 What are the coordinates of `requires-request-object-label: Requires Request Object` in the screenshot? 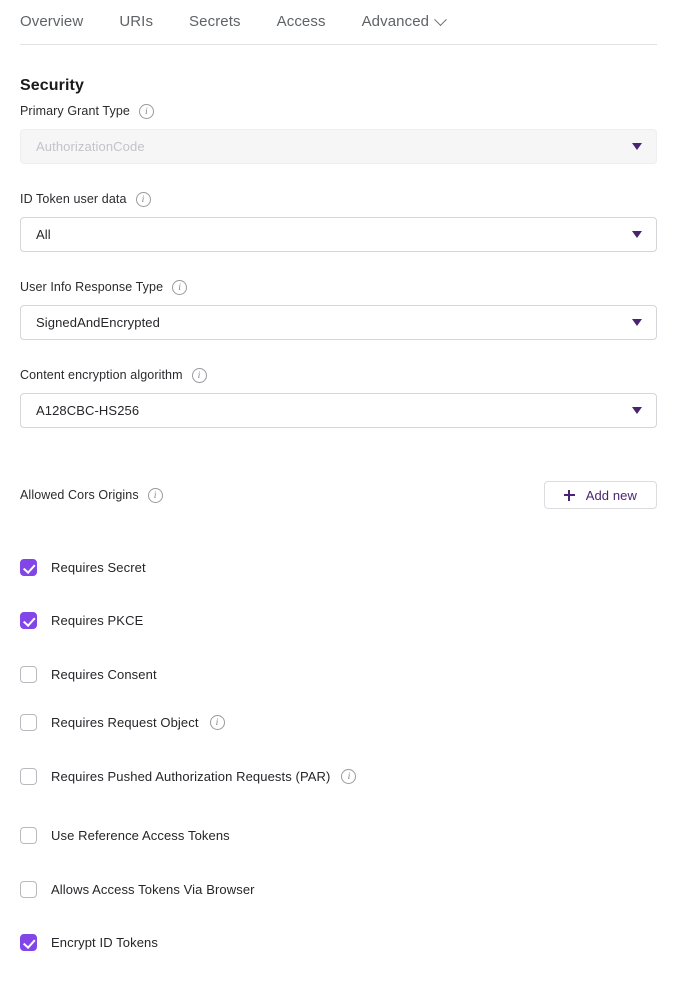 It's located at (125, 722).